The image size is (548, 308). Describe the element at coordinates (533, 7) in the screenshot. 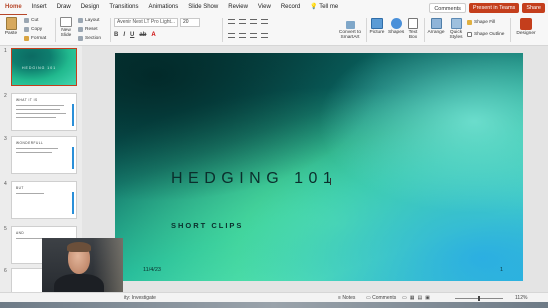

I see `share-button: Share` at that location.